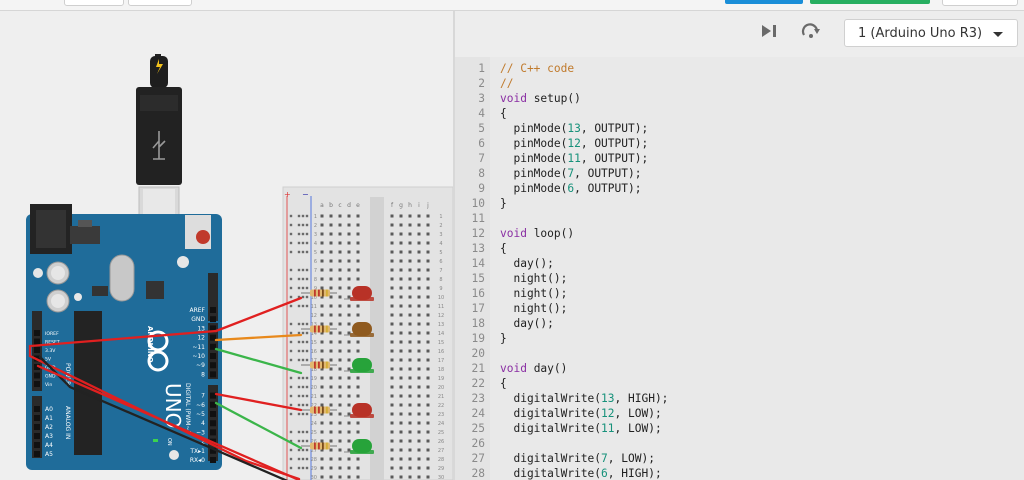 The image size is (1024, 480). Describe the element at coordinates (931, 33) in the screenshot. I see `device-select: 1 (Arduino Uno R3)` at that location.